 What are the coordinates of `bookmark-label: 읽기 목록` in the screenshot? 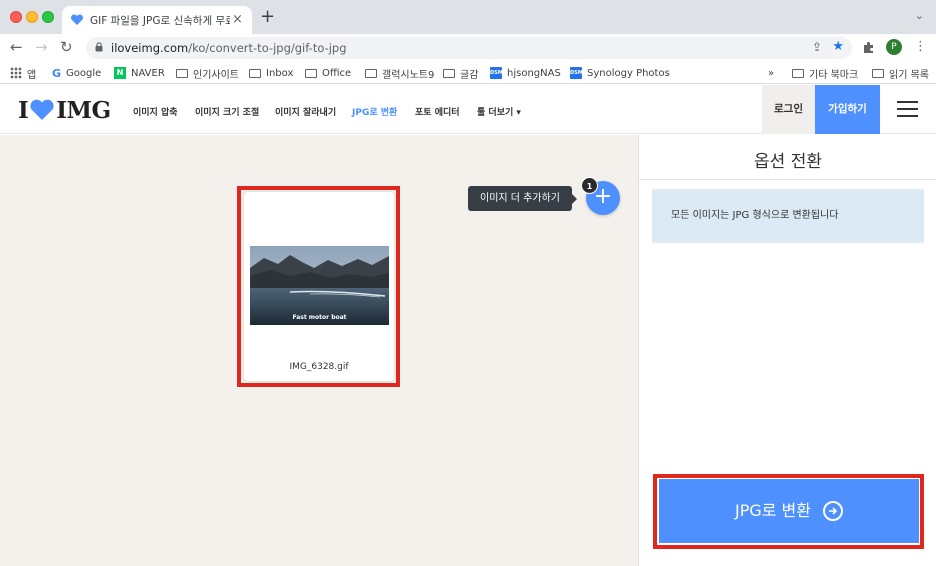 It's located at (909, 75).